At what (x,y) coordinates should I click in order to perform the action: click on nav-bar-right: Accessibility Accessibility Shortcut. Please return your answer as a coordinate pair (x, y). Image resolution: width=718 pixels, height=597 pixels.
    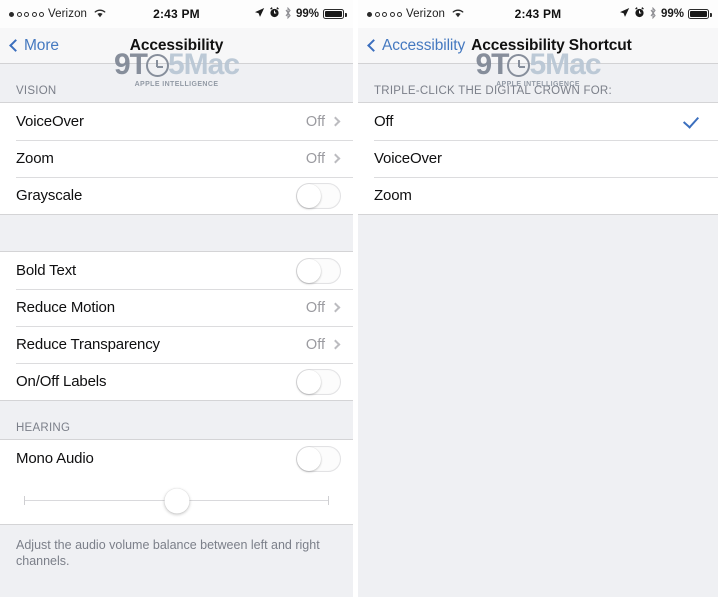
    Looking at the image, I should click on (538, 46).